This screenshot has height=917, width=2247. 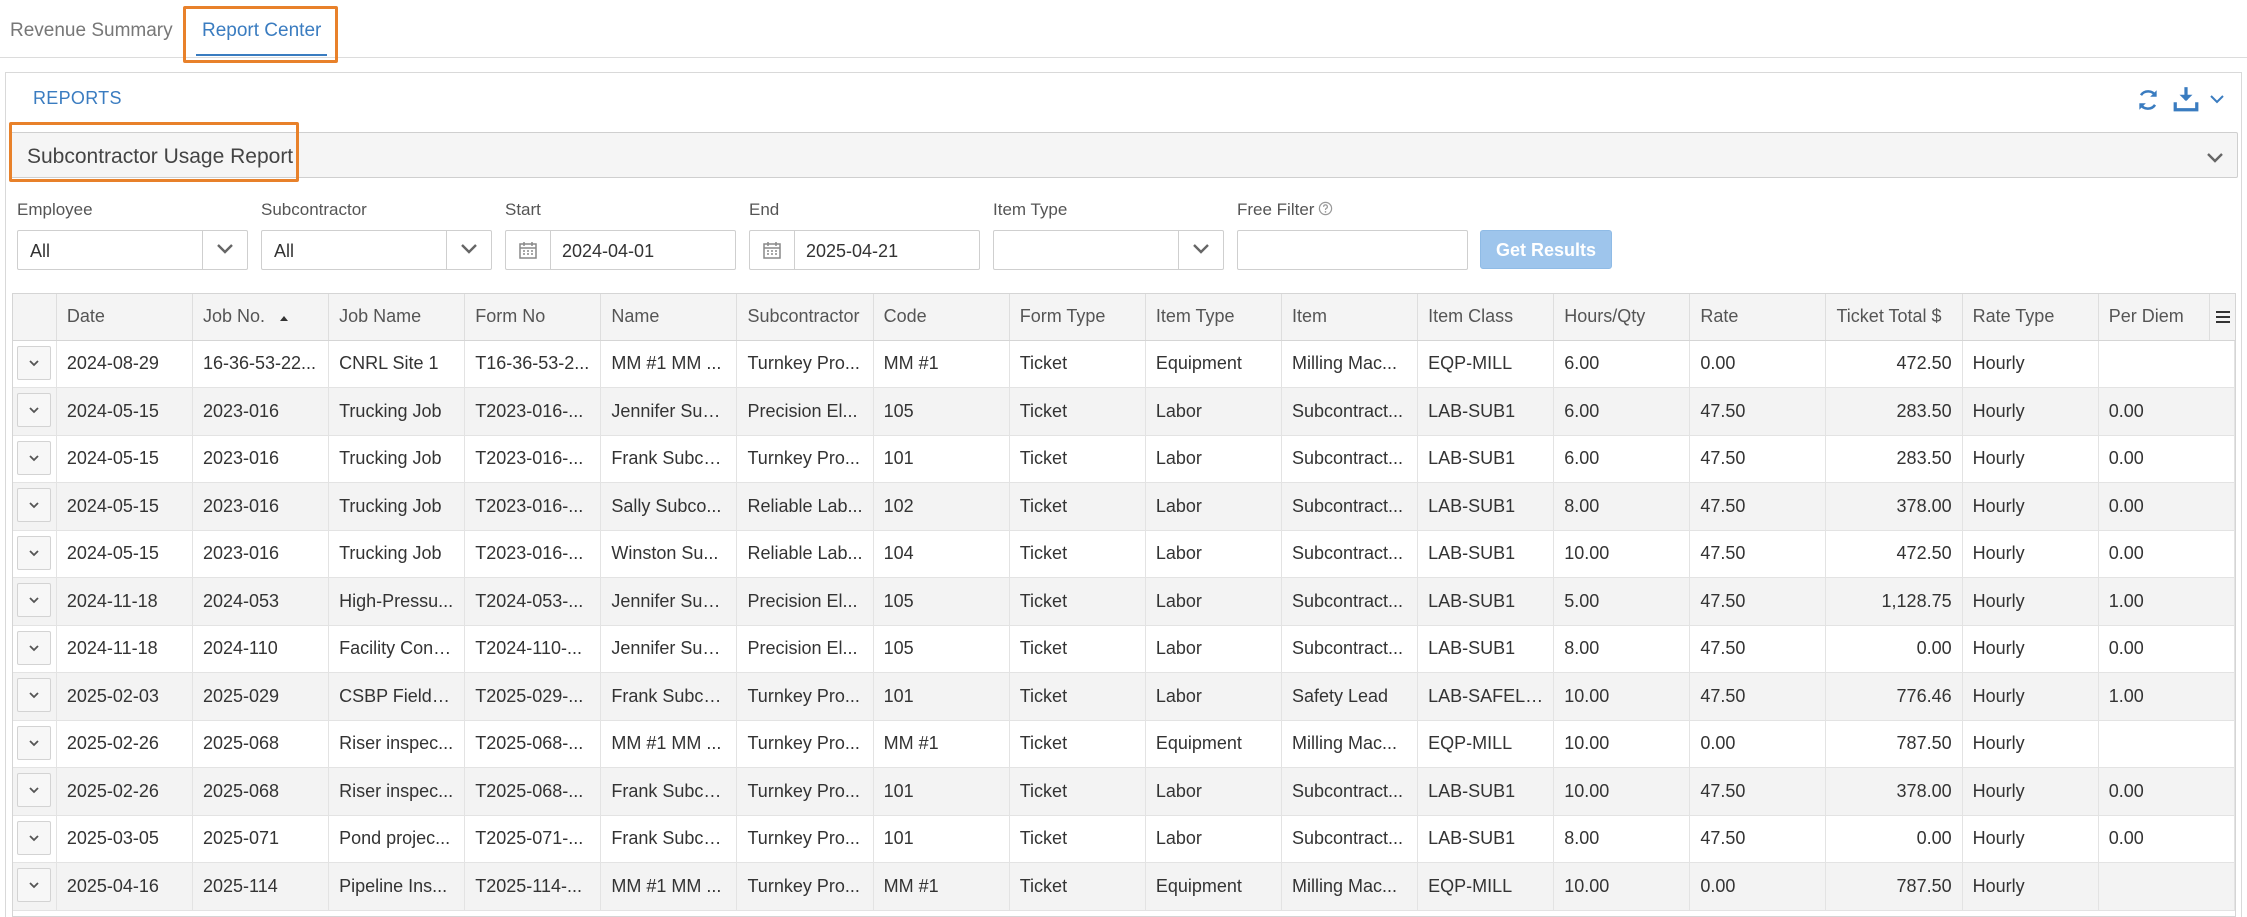 I want to click on column-header: Code, so click(x=941, y=317).